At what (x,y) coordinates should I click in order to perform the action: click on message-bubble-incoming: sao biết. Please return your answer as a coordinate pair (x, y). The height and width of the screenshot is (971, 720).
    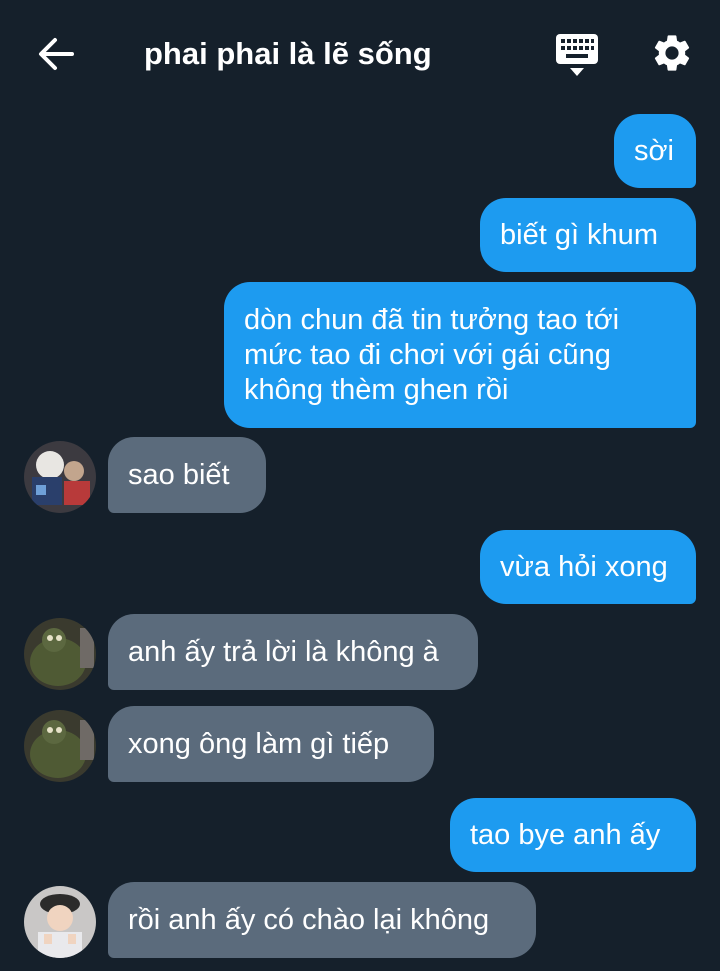
    Looking at the image, I should click on (187, 475).